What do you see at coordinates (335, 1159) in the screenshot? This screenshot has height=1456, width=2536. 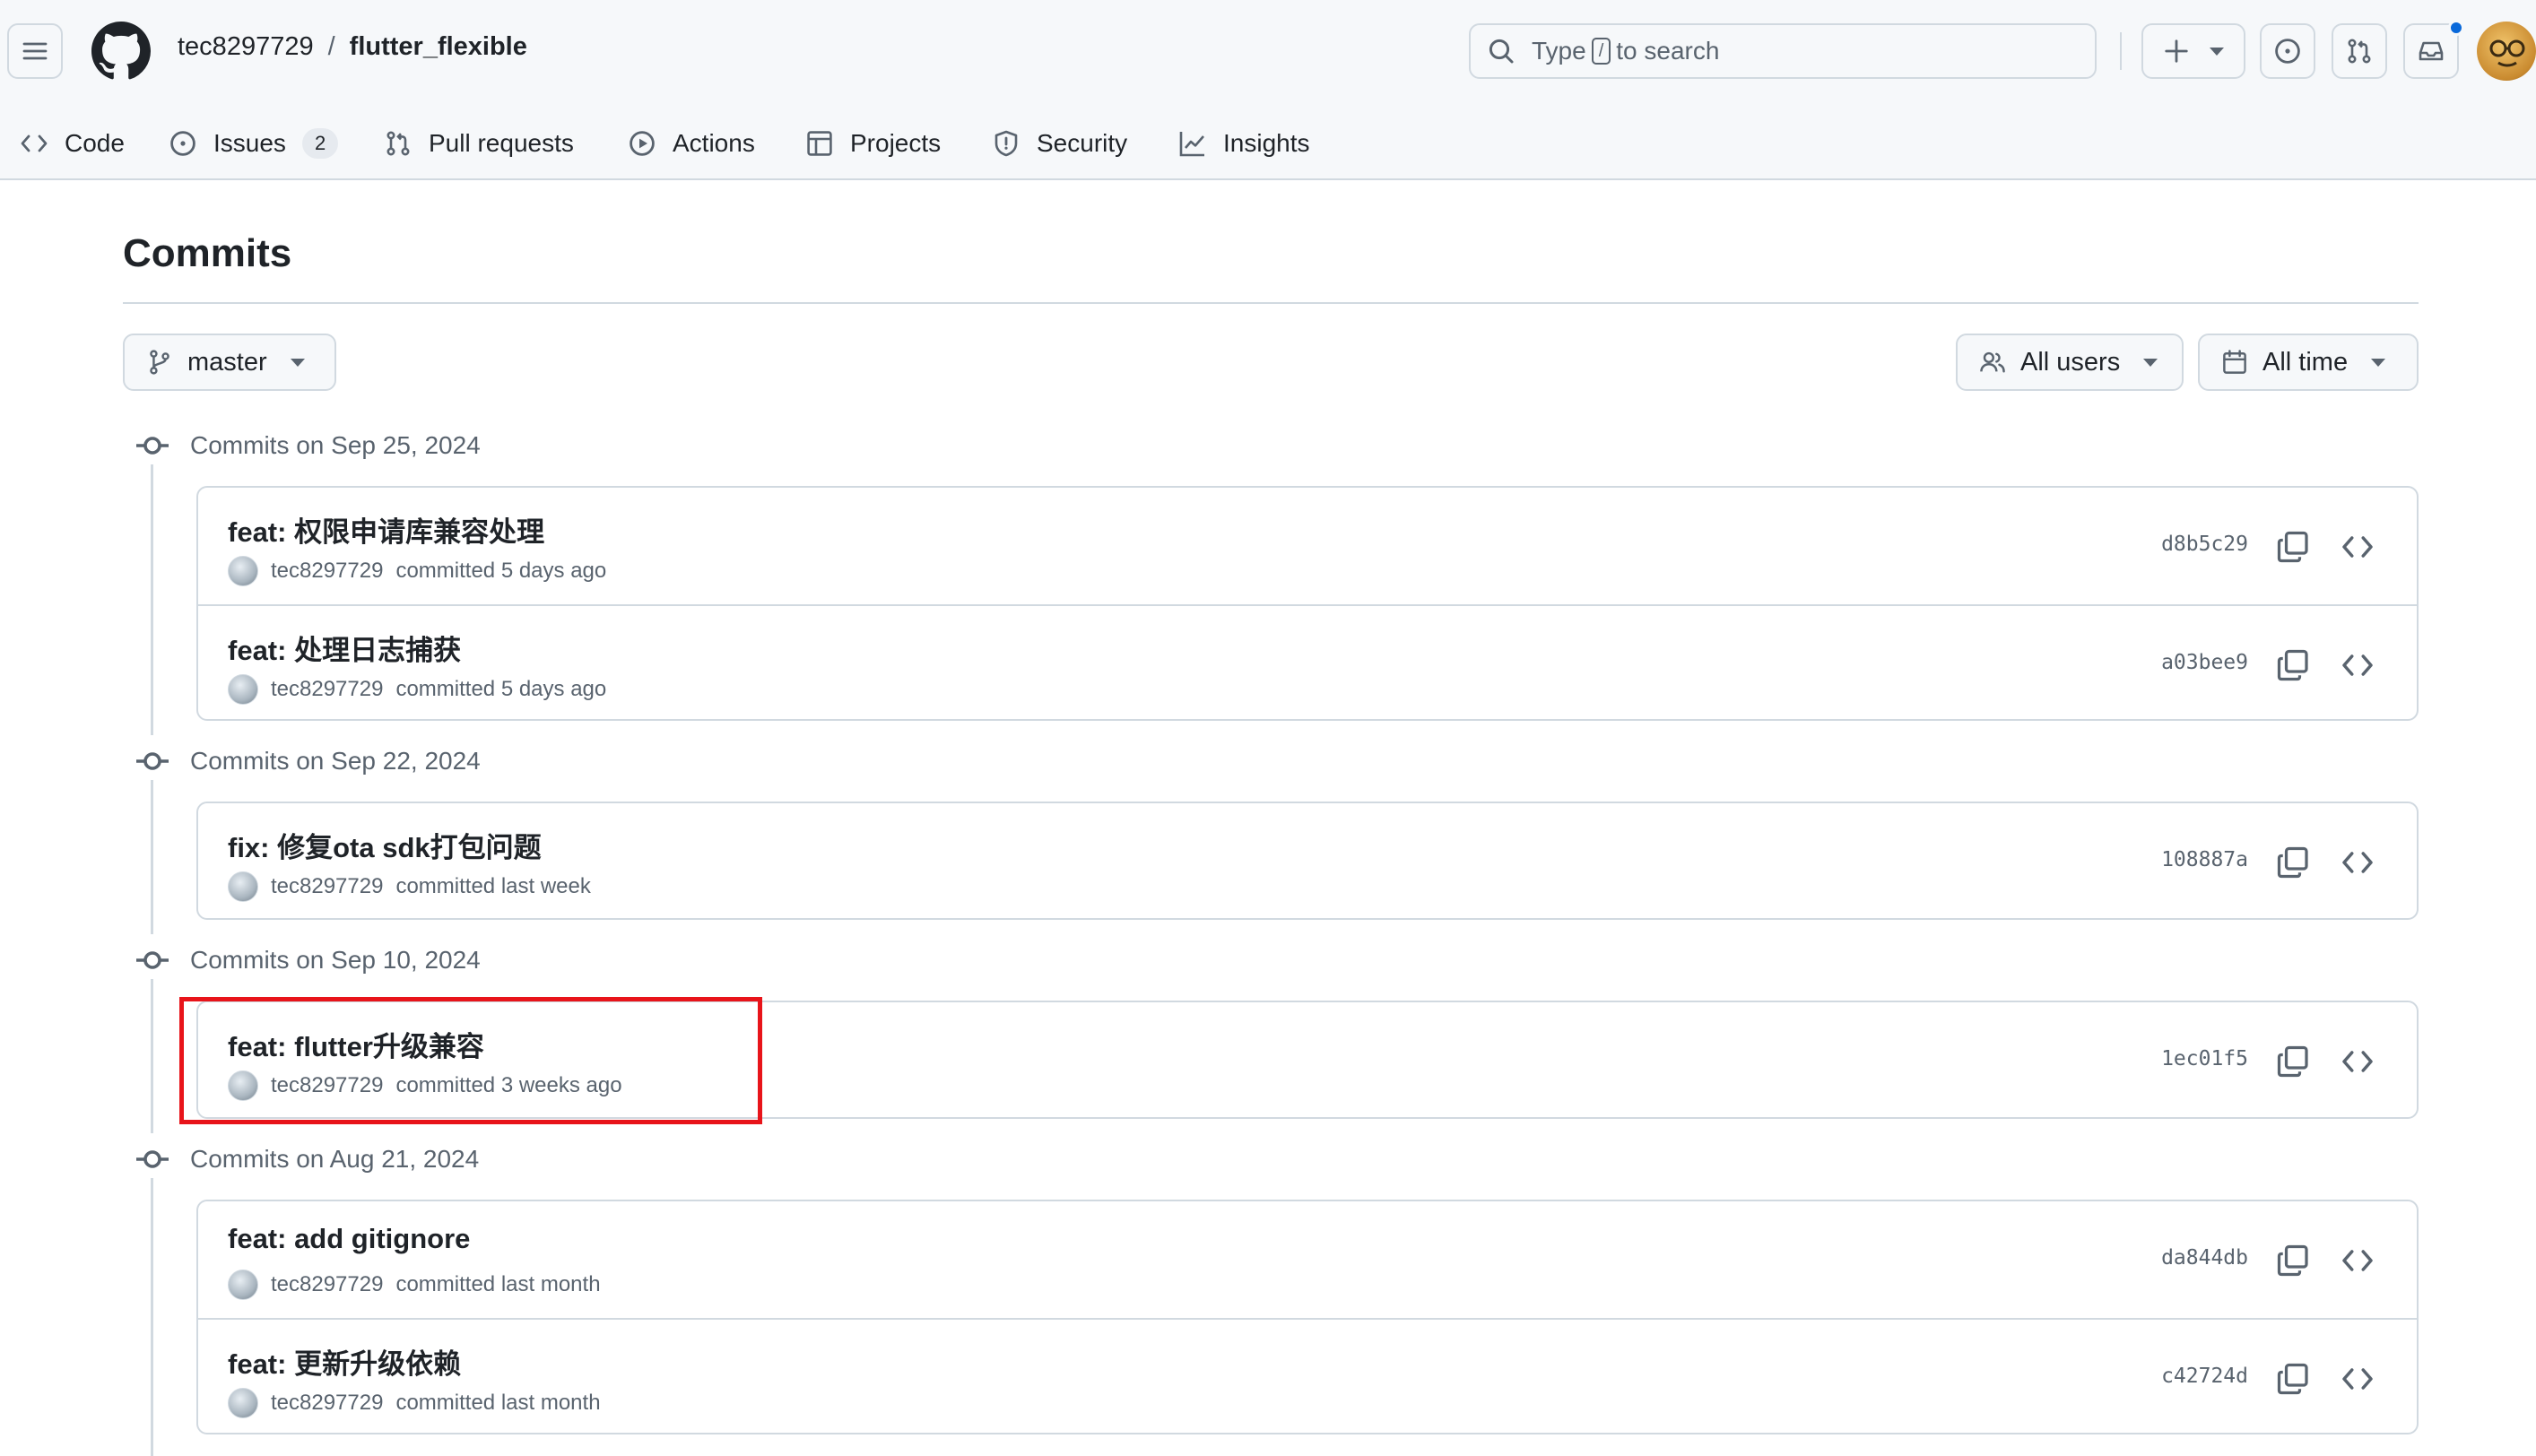 I see `commit-group-date: Commits on Aug 21, 2024` at bounding box center [335, 1159].